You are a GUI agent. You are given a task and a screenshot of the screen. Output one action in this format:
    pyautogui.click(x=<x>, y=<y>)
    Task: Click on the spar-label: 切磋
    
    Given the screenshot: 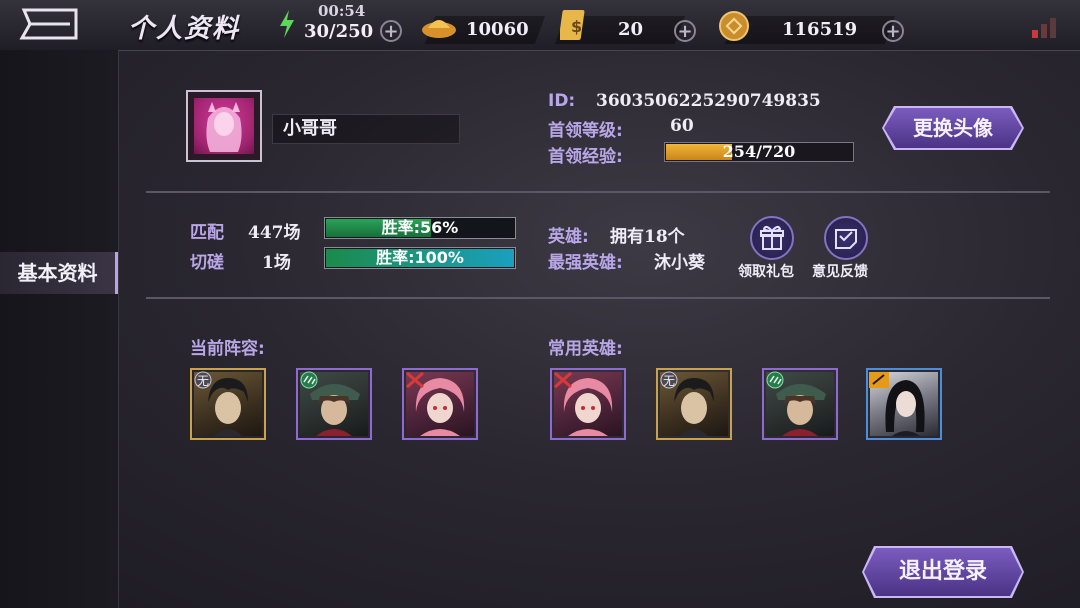 What is the action you would take?
    pyautogui.click(x=207, y=263)
    